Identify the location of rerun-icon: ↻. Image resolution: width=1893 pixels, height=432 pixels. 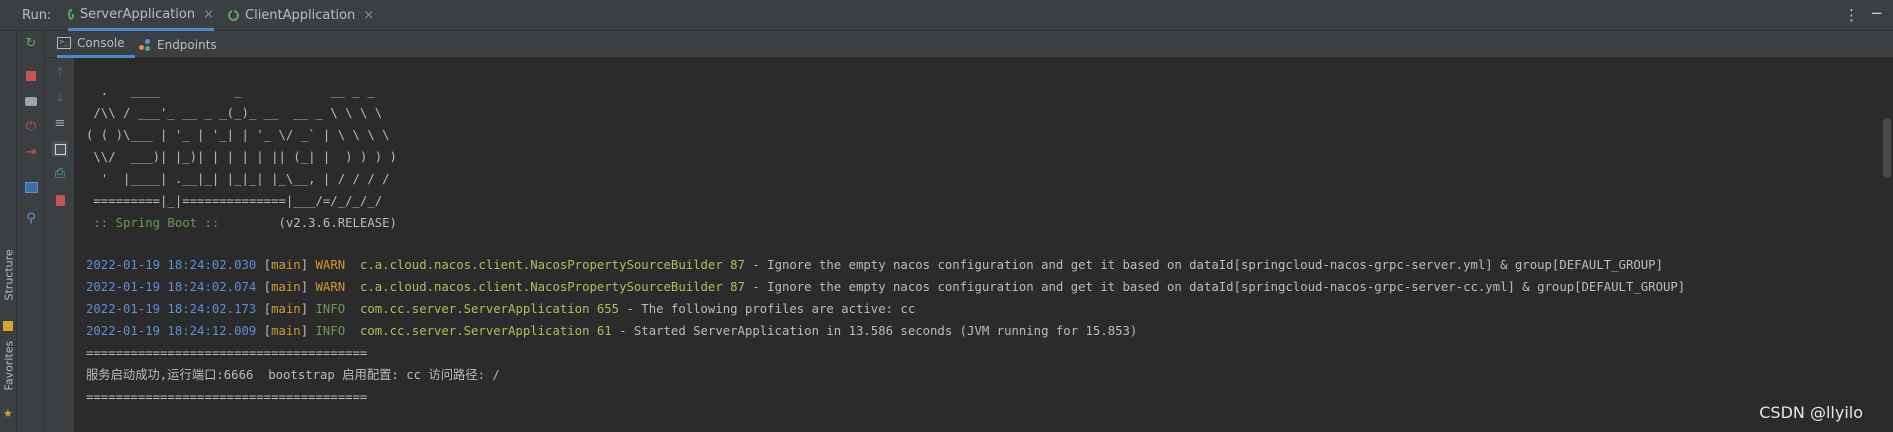
(31, 44).